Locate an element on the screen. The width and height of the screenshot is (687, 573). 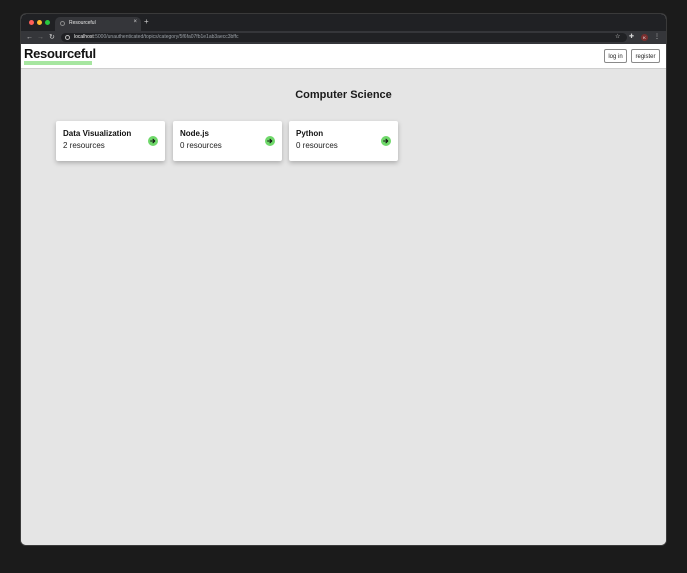
reload-icon: ↻ is located at coordinates (52, 37).